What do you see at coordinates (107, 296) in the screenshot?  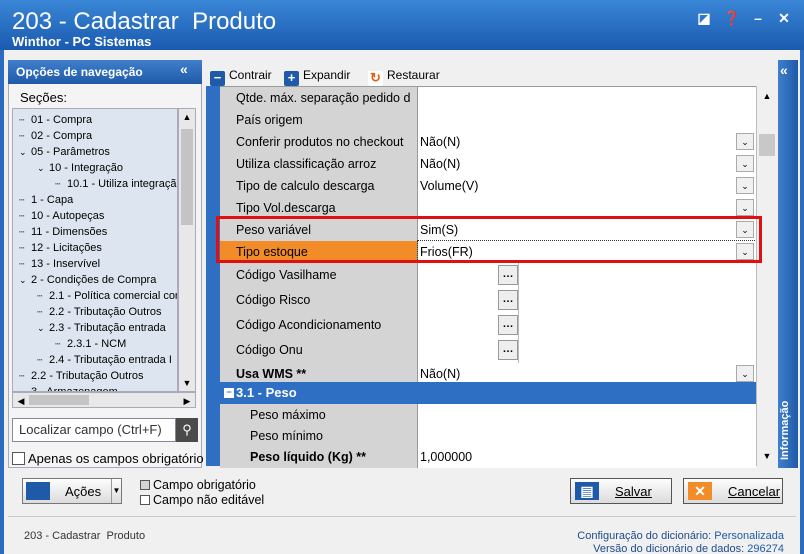 I see `tree-item: ┄ 2.1 - Política comercial cor` at bounding box center [107, 296].